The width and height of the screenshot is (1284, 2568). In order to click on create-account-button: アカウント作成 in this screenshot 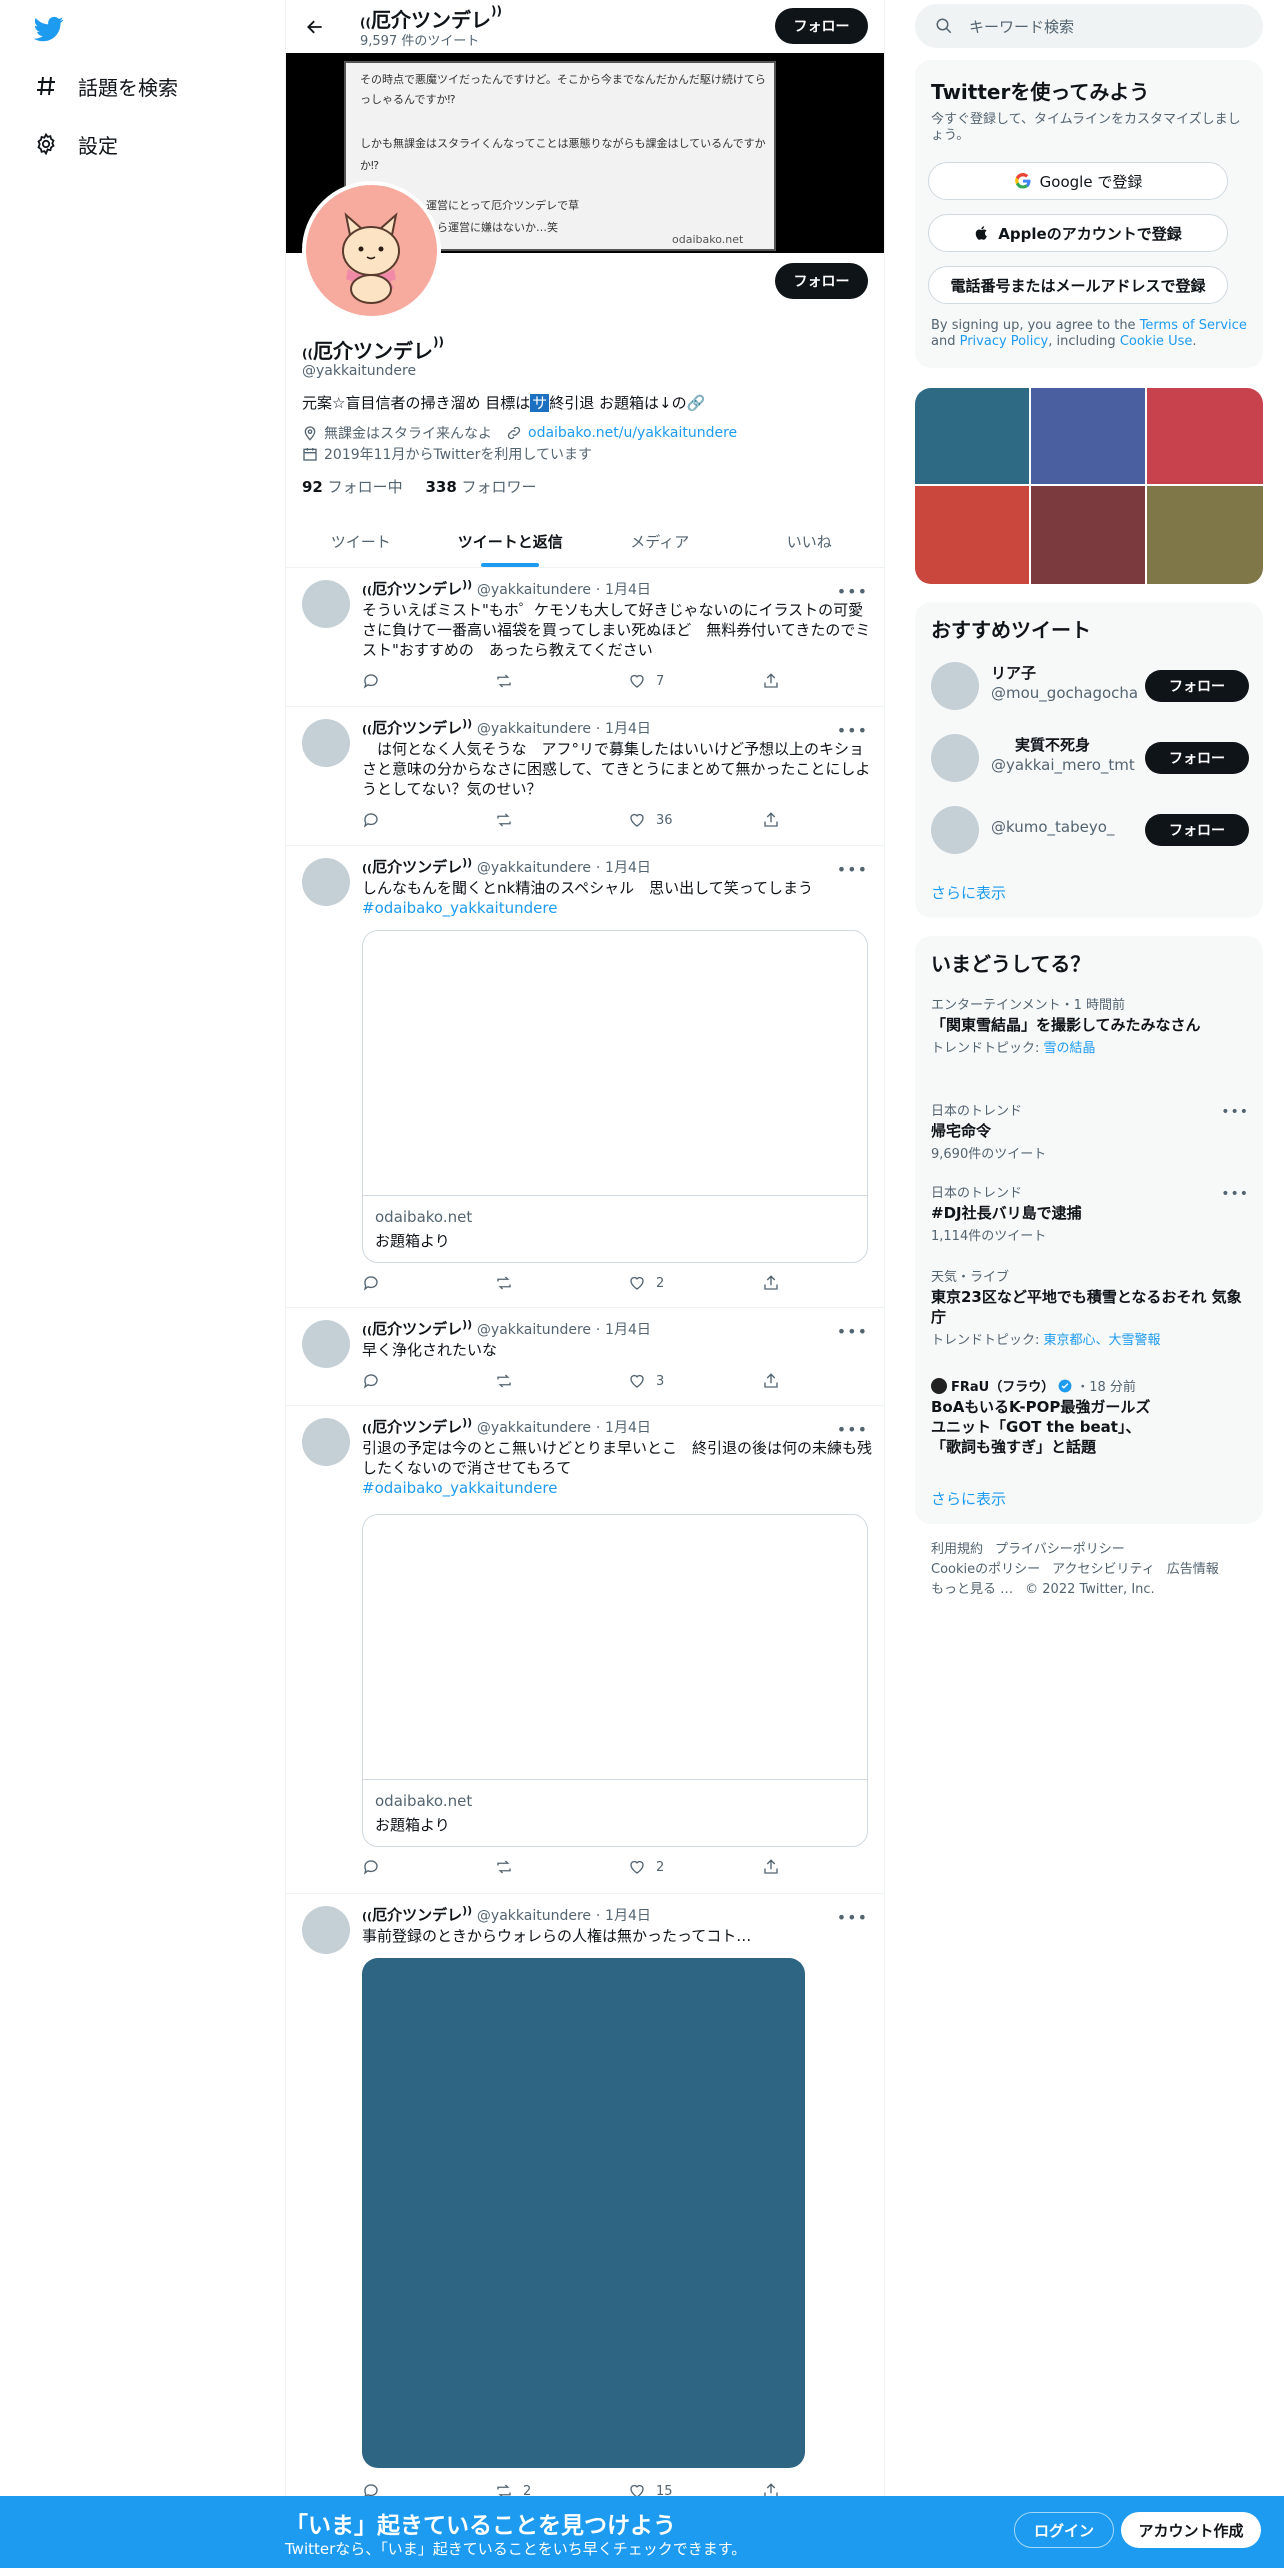, I will do `click(1191, 2530)`.